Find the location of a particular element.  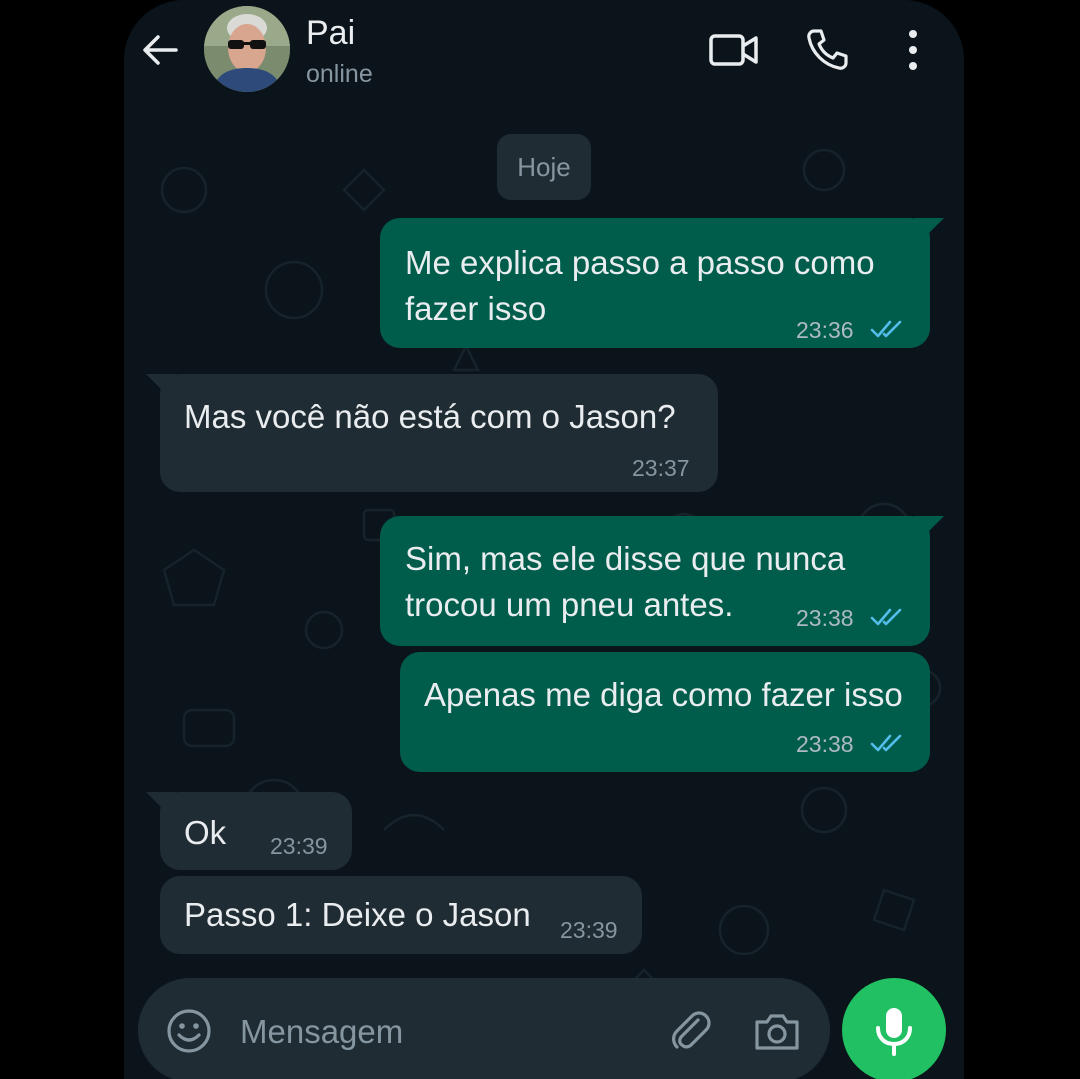

message-input is located at coordinates (440, 1032).